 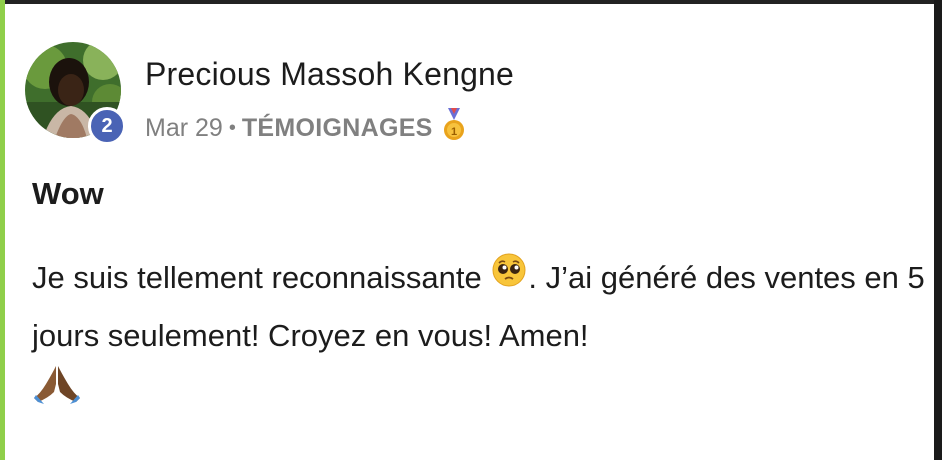 What do you see at coordinates (337, 128) in the screenshot?
I see `post-category: TÉMOIGNAGES` at bounding box center [337, 128].